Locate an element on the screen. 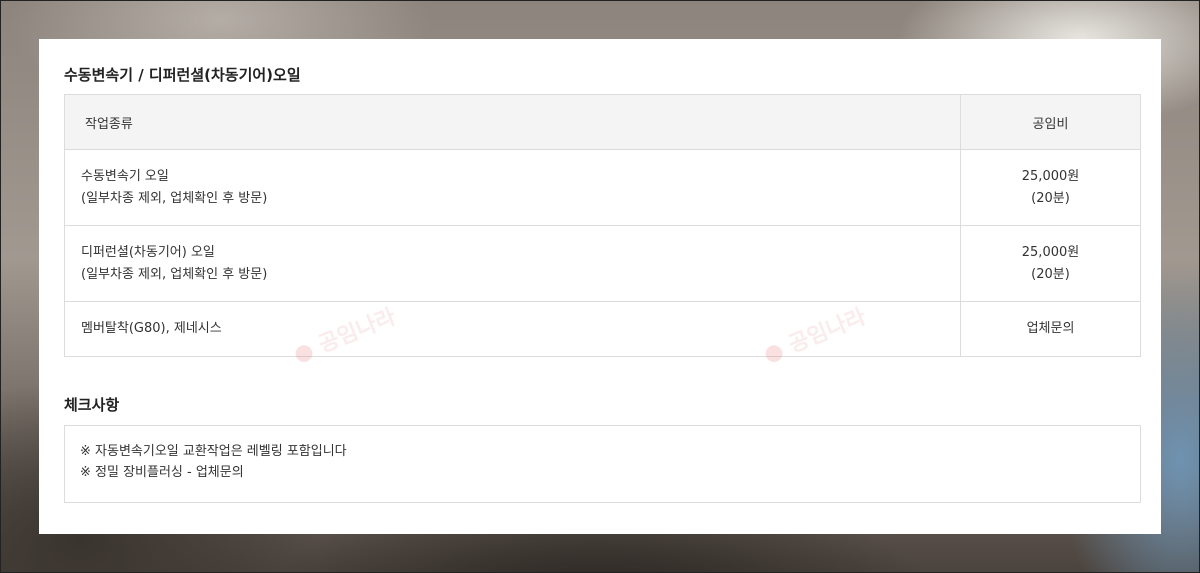  work-type-cell: 수동변속기 오일 (일부차종 제외, 업체확인 후 방문) is located at coordinates (512, 187).